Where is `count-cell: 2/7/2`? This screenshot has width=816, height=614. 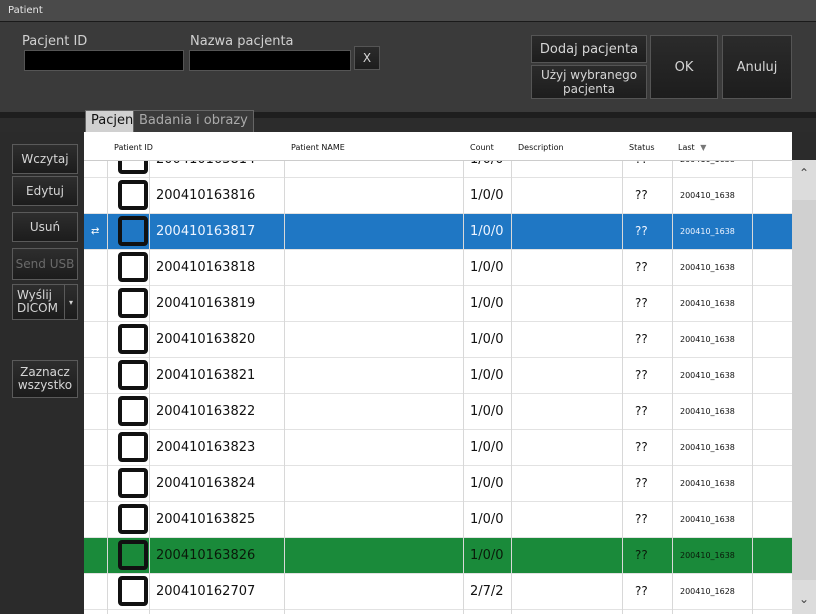 count-cell: 2/7/2 is located at coordinates (487, 591).